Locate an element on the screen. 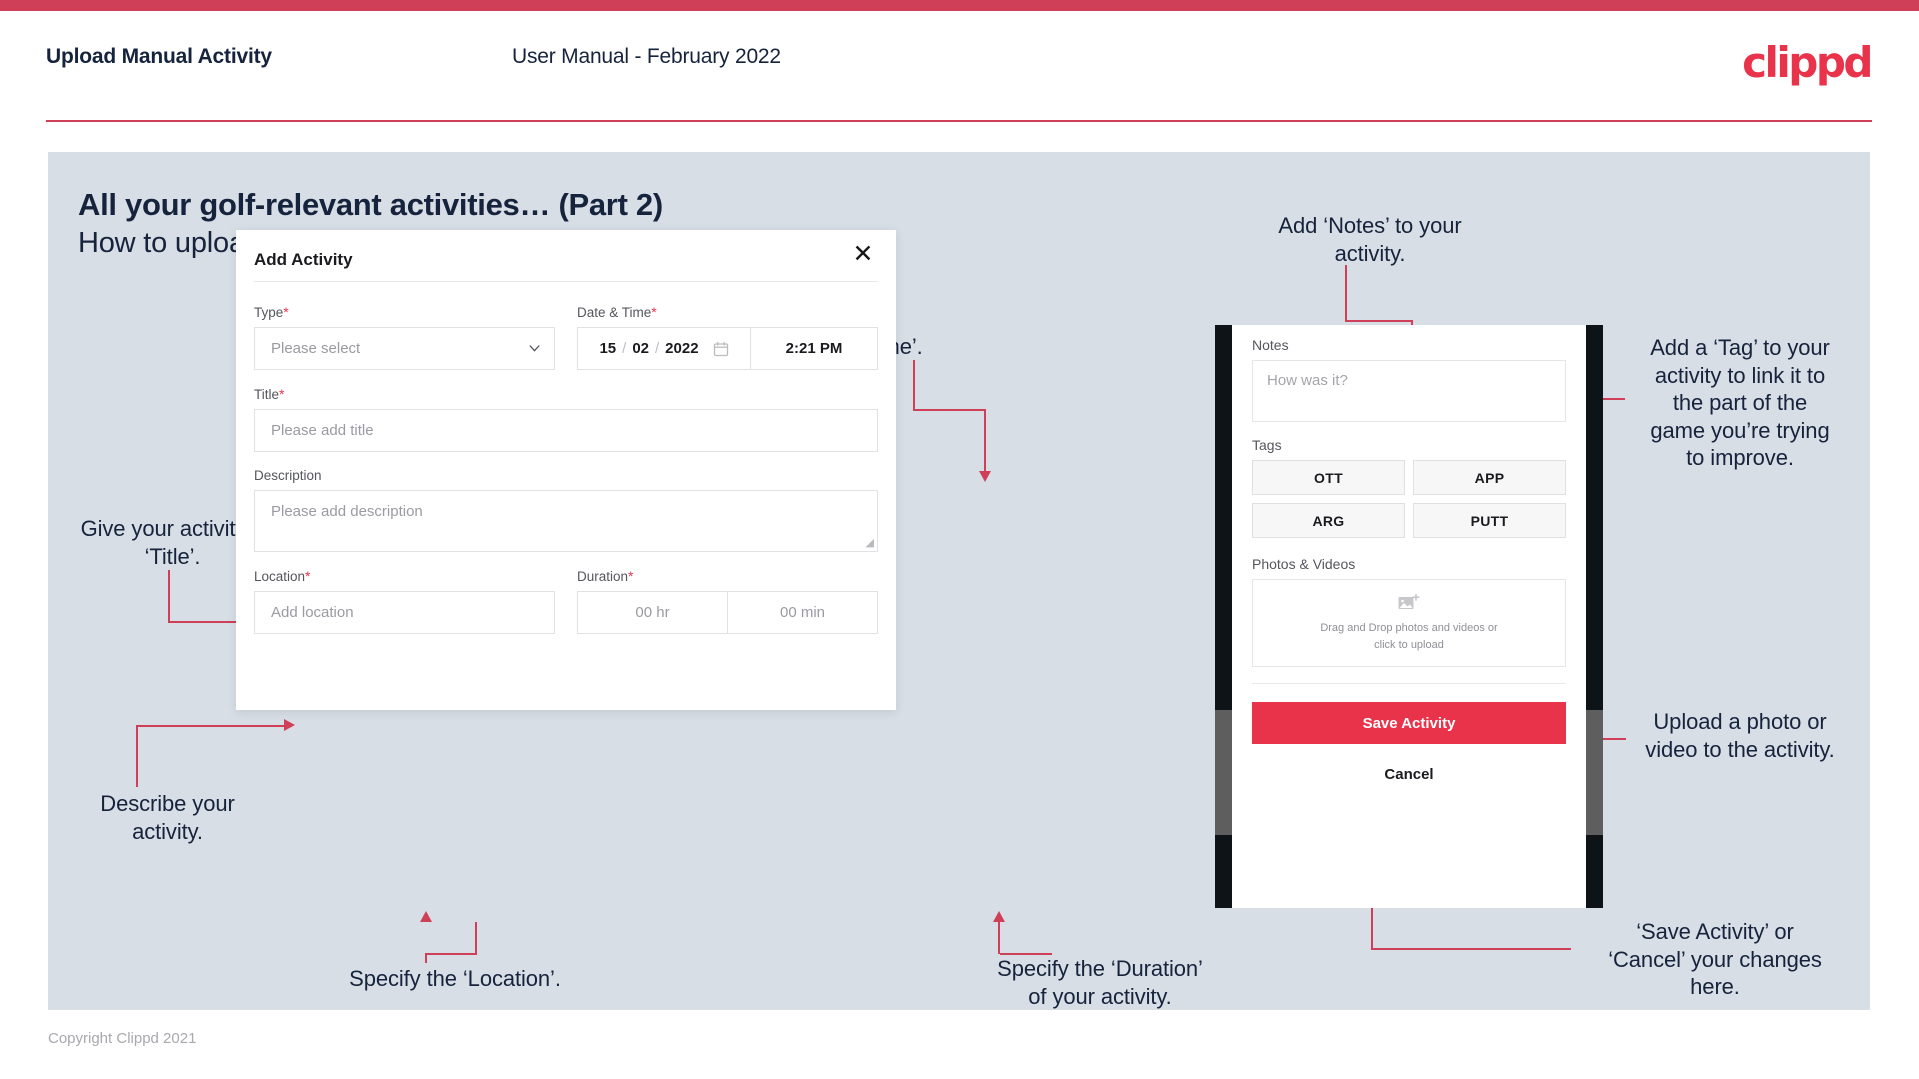 The image size is (1919, 1079). type-select: Please select is located at coordinates (404, 348).